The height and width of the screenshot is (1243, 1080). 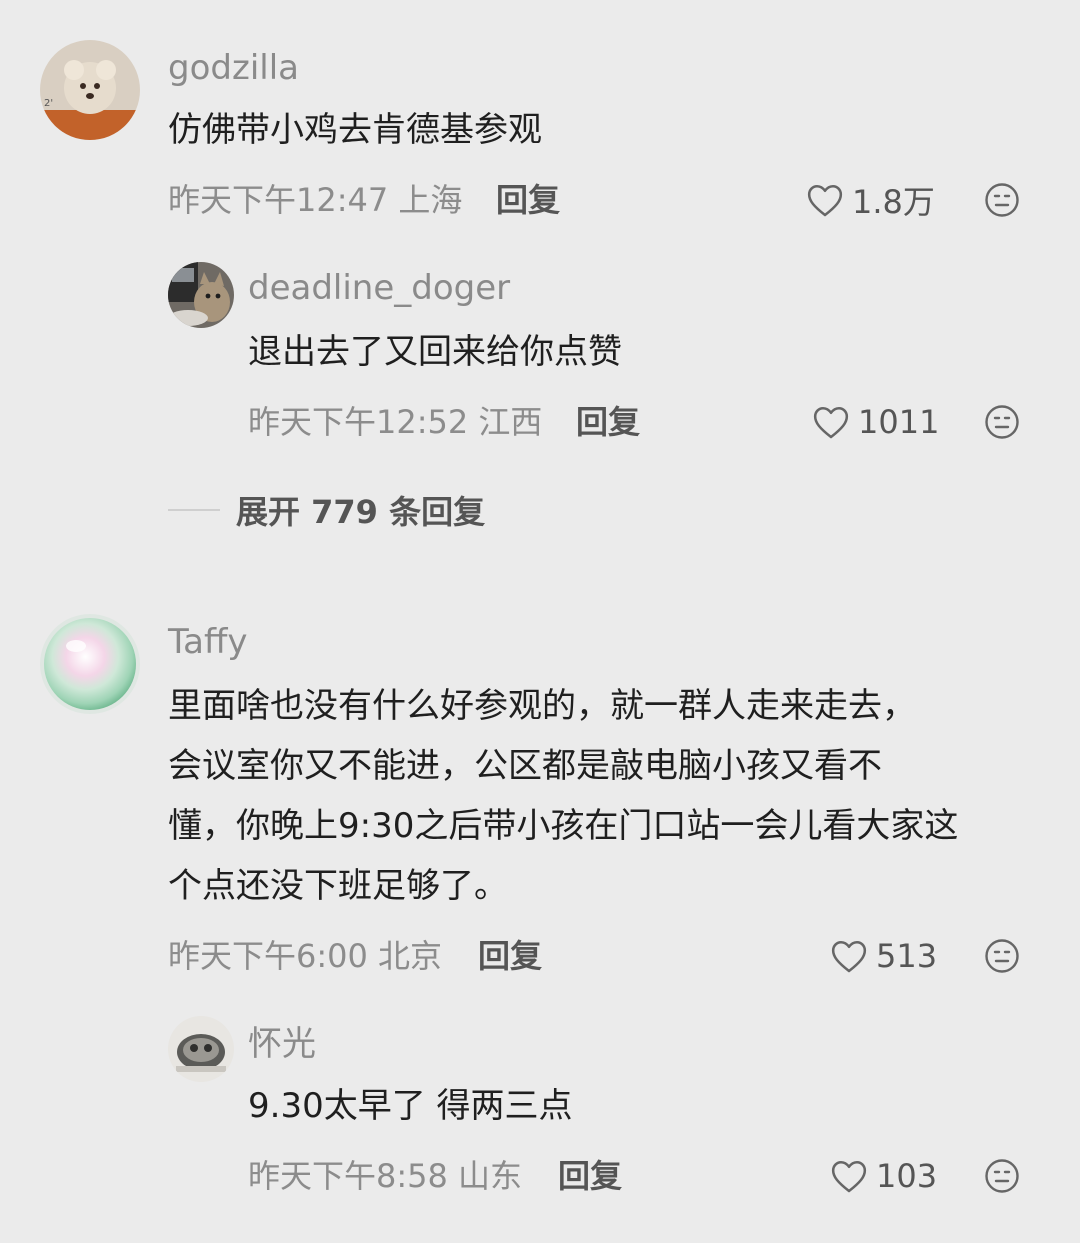 What do you see at coordinates (899, 422) in the screenshot?
I see `like-count: 1011` at bounding box center [899, 422].